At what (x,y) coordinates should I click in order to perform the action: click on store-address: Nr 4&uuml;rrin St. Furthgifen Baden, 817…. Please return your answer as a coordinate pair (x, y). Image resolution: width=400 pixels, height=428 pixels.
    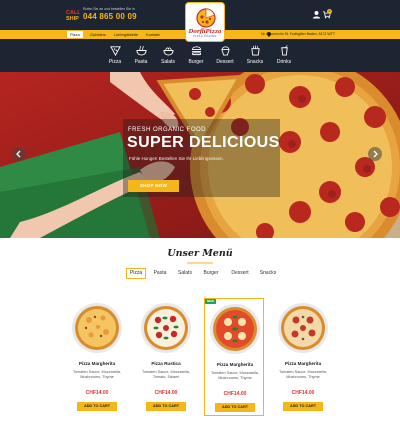
    Looking at the image, I should click on (298, 34).